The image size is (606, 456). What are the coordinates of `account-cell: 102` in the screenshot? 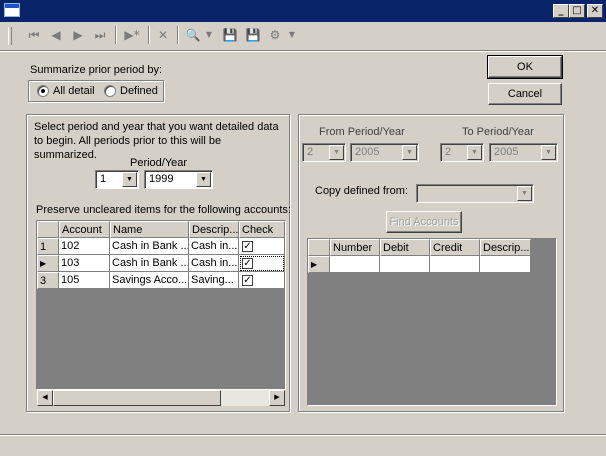 It's located at (84, 246).